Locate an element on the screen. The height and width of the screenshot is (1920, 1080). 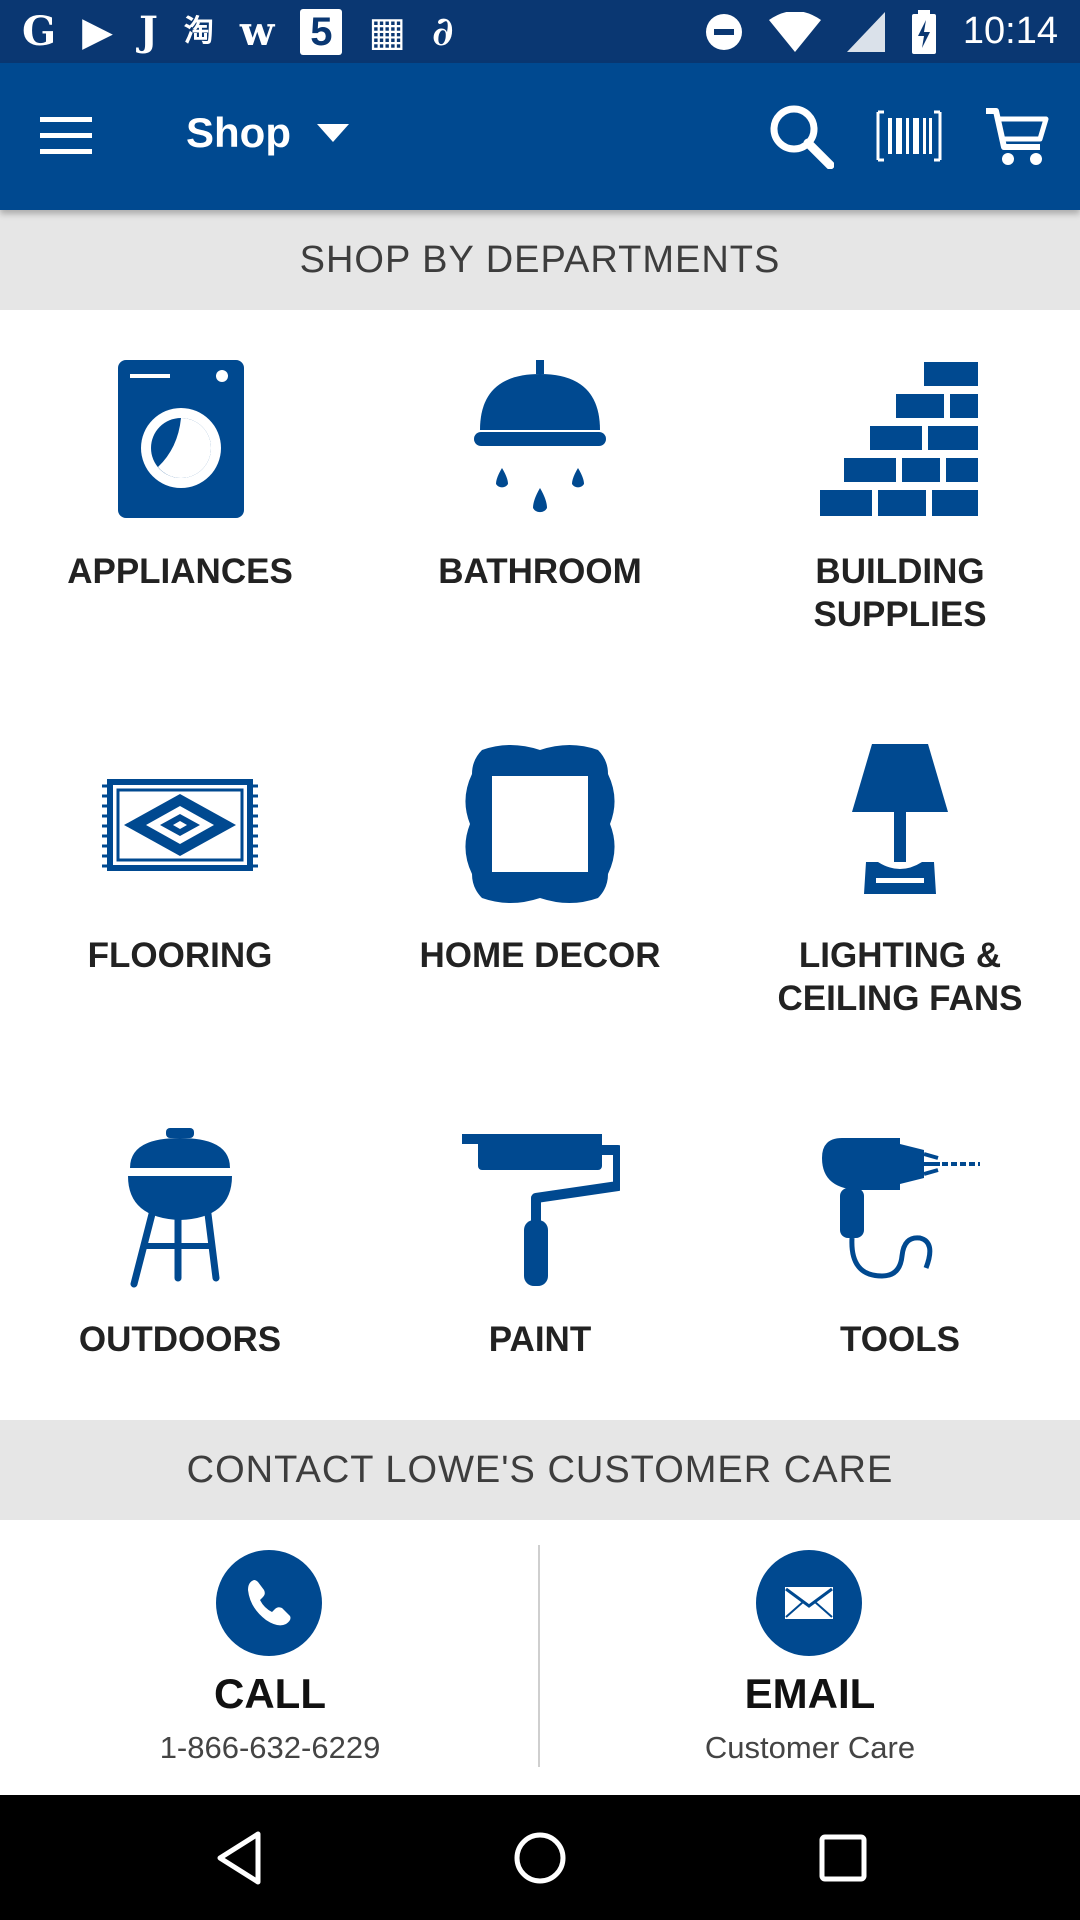
home-button is located at coordinates (540, 1858).